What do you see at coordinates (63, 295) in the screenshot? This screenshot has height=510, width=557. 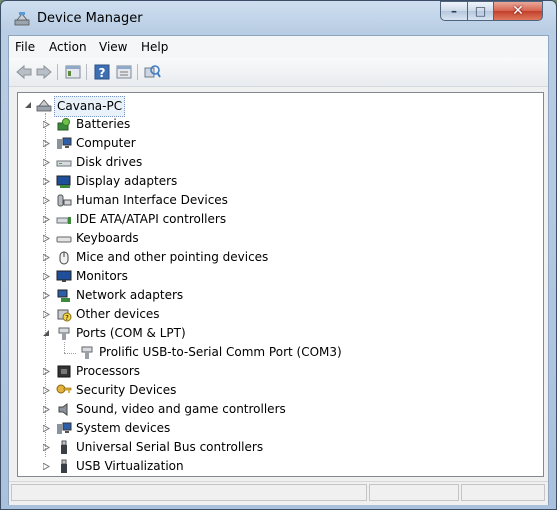 I see `network-adapter-icon` at bounding box center [63, 295].